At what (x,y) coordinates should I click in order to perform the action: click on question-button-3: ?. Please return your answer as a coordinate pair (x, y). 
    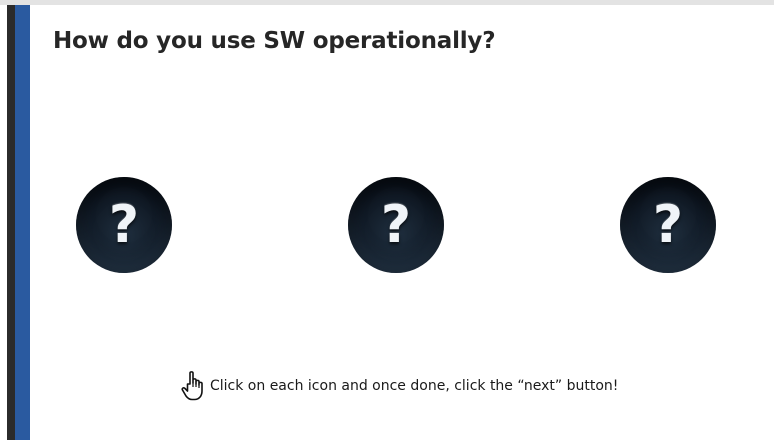
    Looking at the image, I should click on (668, 225).